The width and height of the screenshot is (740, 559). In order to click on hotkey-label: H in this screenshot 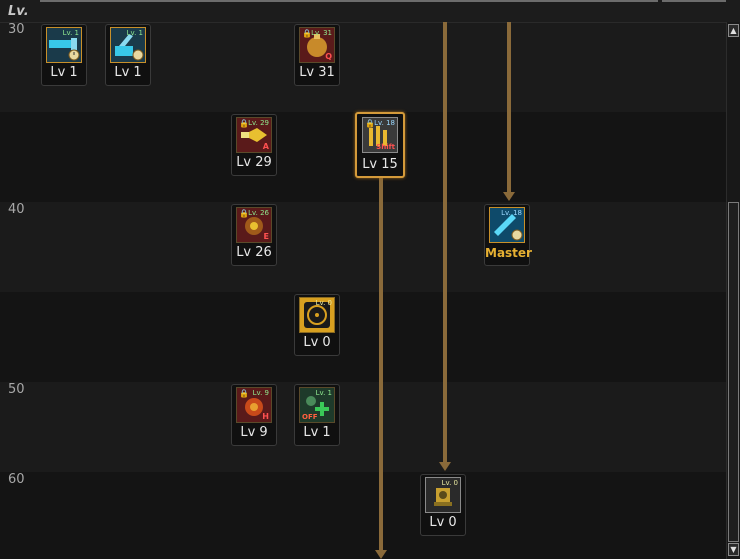, I will do `click(265, 416)`.